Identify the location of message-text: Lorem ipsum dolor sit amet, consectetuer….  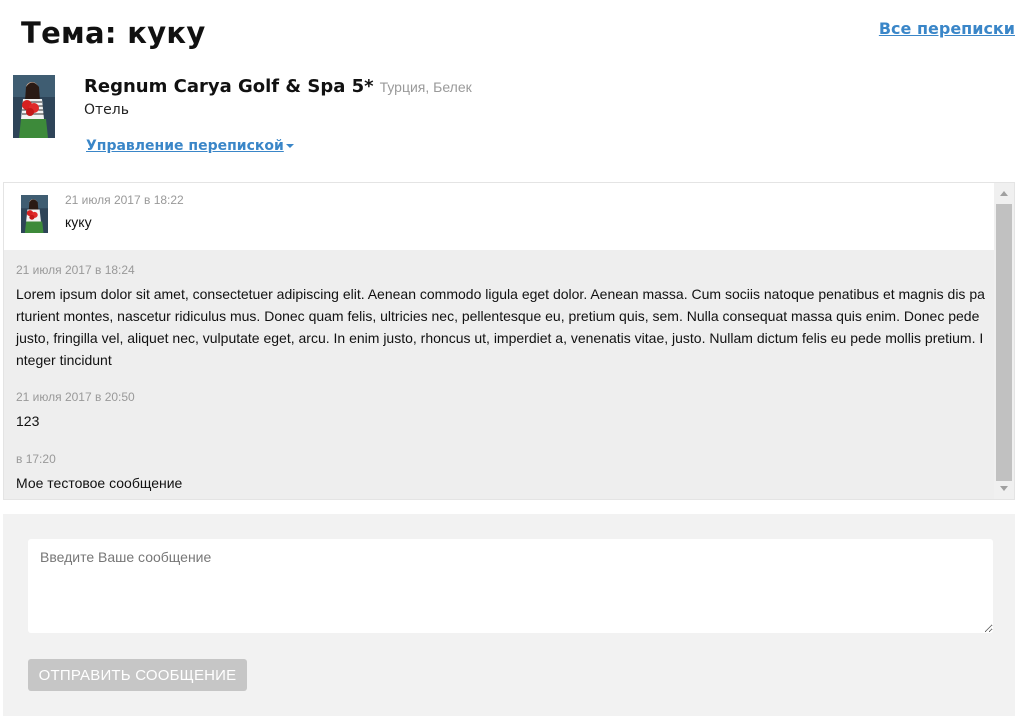
(500, 327).